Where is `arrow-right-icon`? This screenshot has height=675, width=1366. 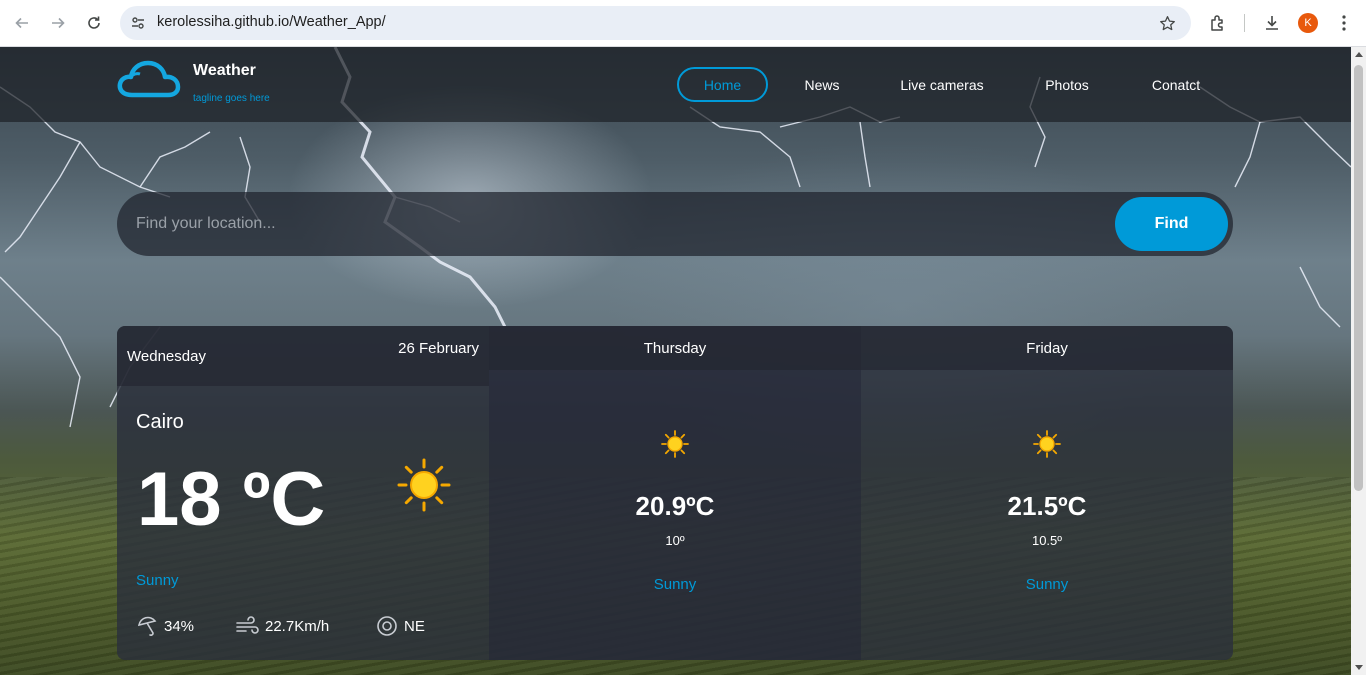
arrow-right-icon is located at coordinates (58, 23).